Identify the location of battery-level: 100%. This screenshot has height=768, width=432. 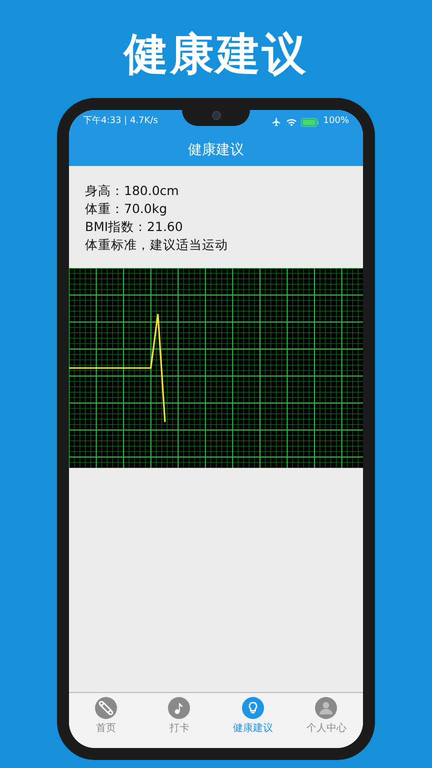
(336, 121).